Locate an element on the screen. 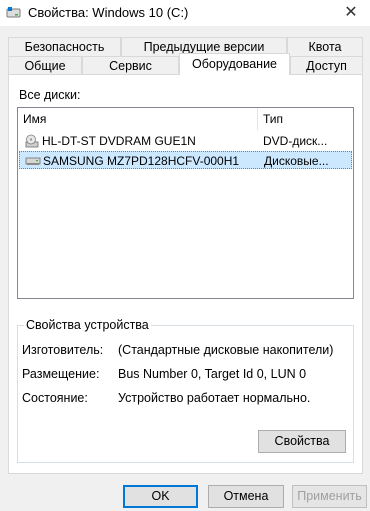  close-icon: ✕ is located at coordinates (351, 12).